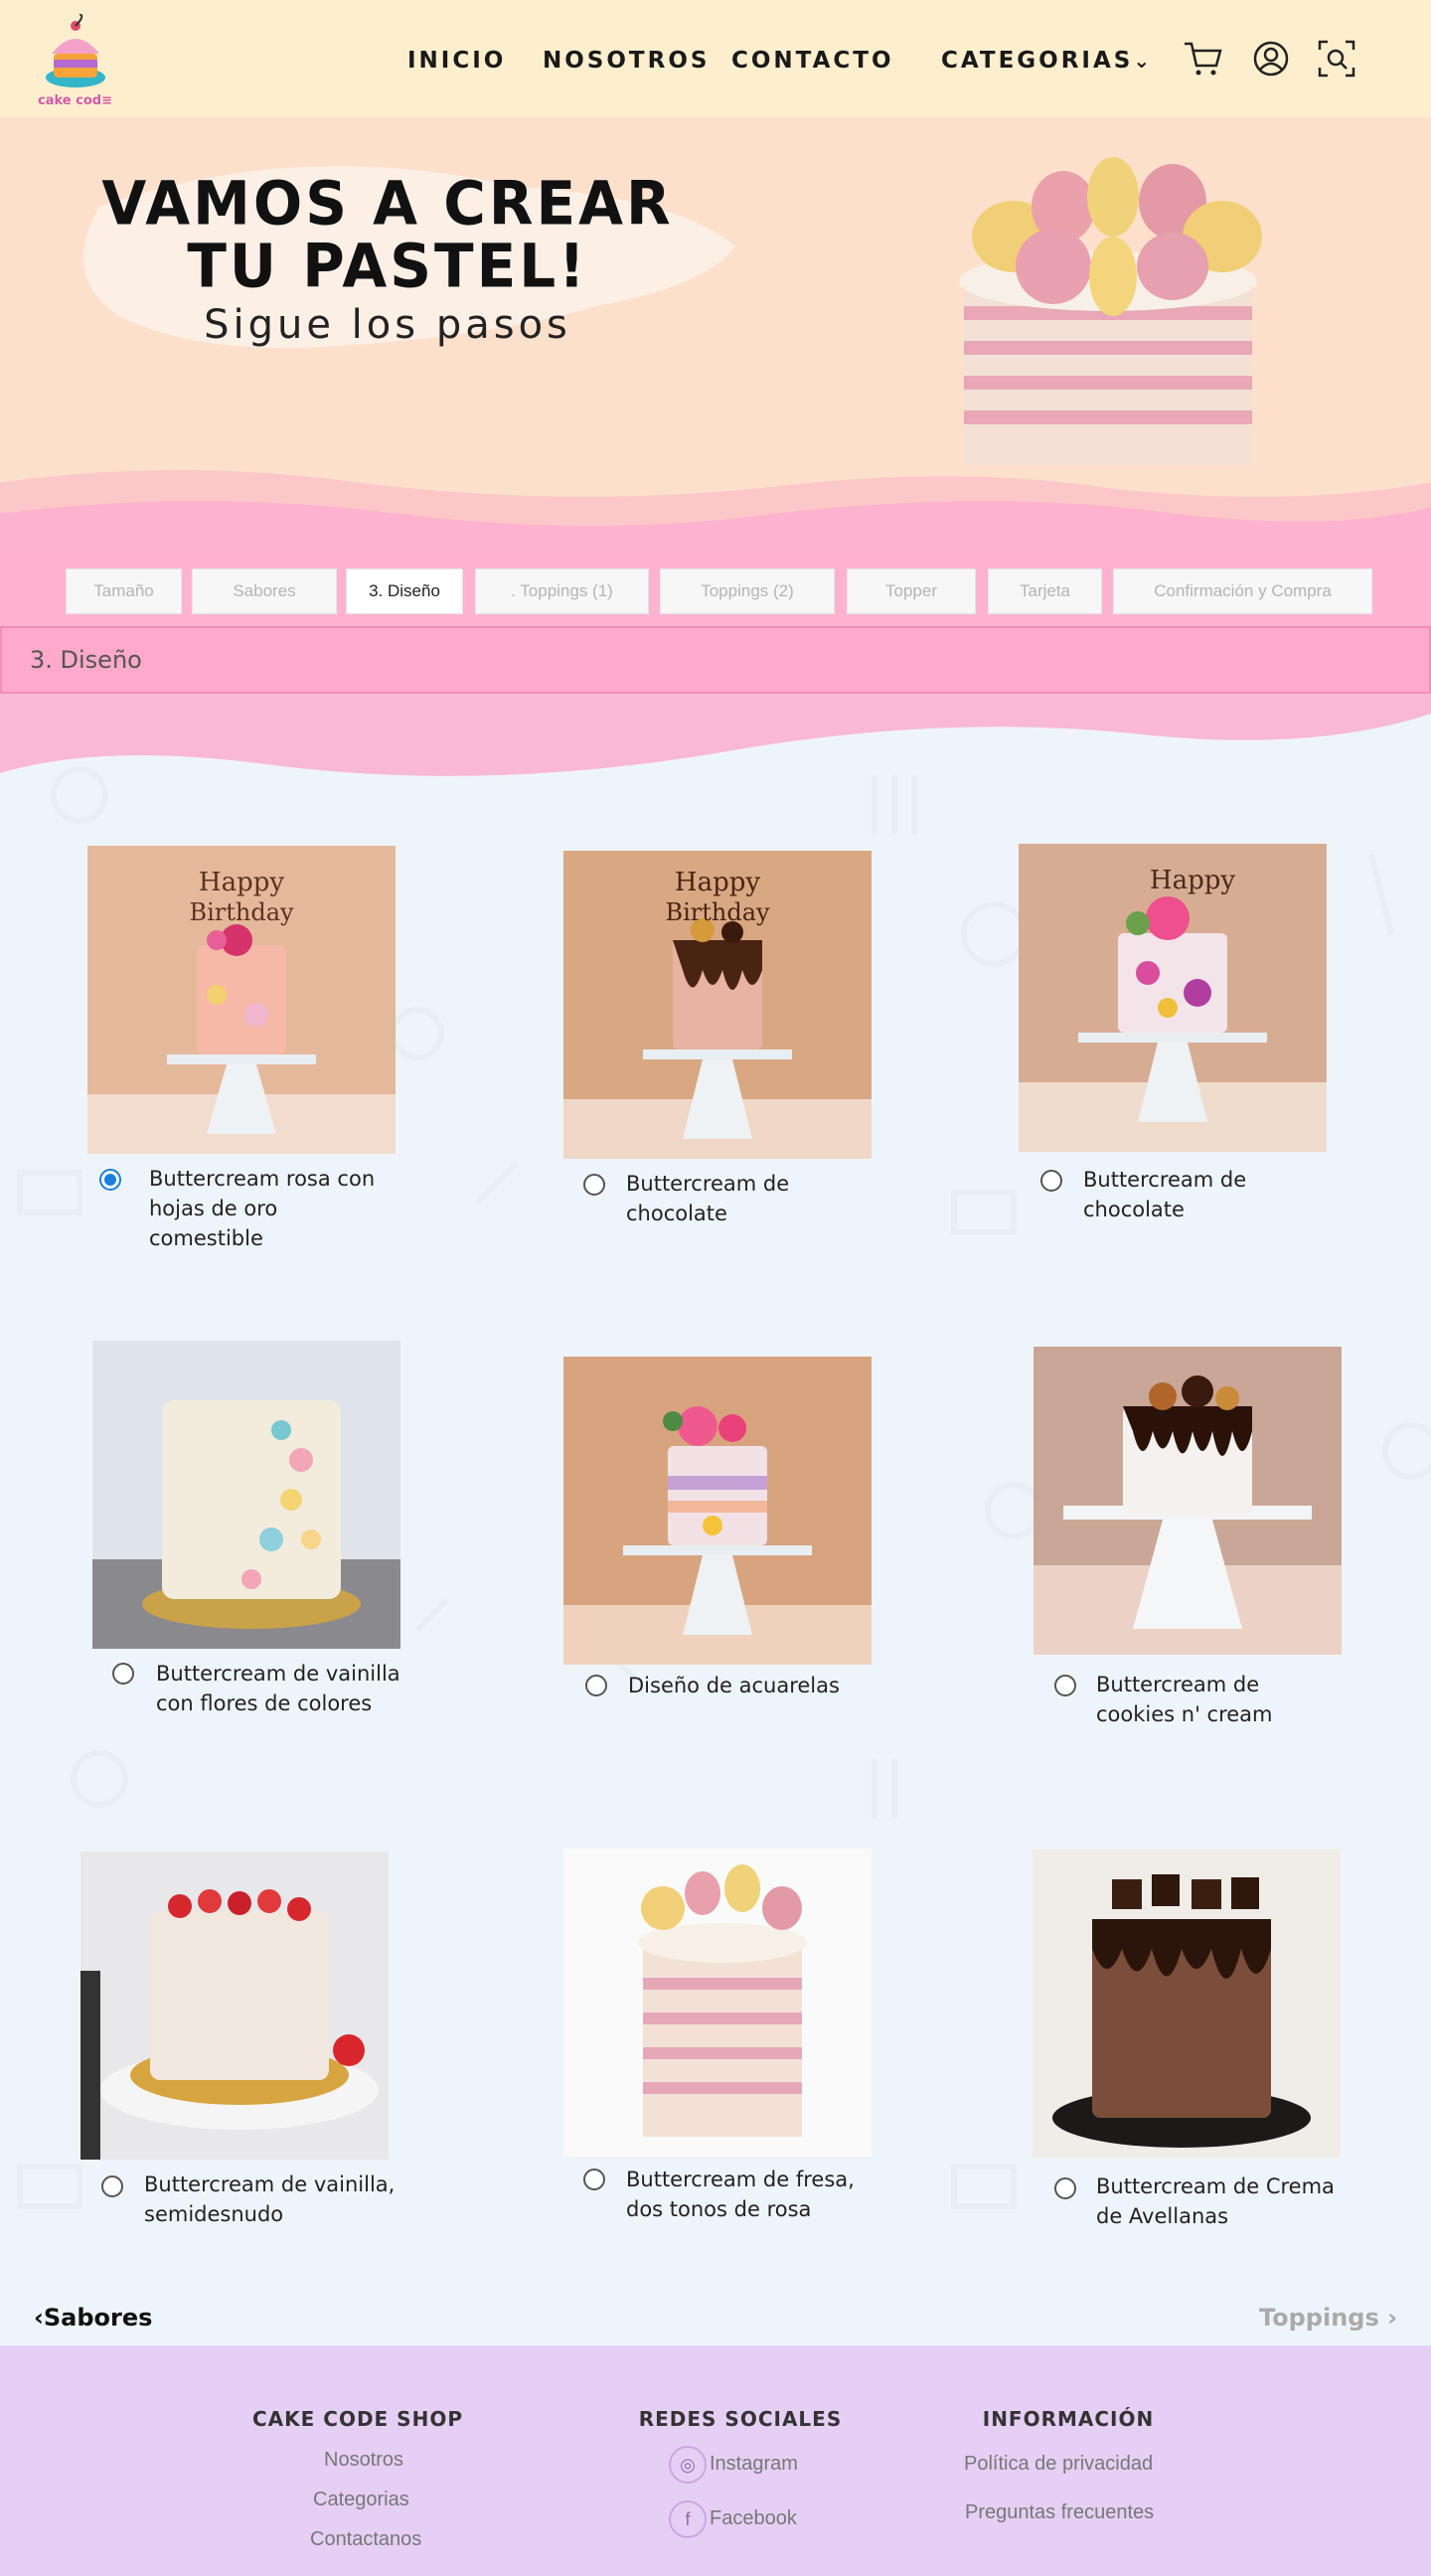 This screenshot has width=1431, height=2576. I want to click on forward-button-label: Toppings, so click(1318, 2318).